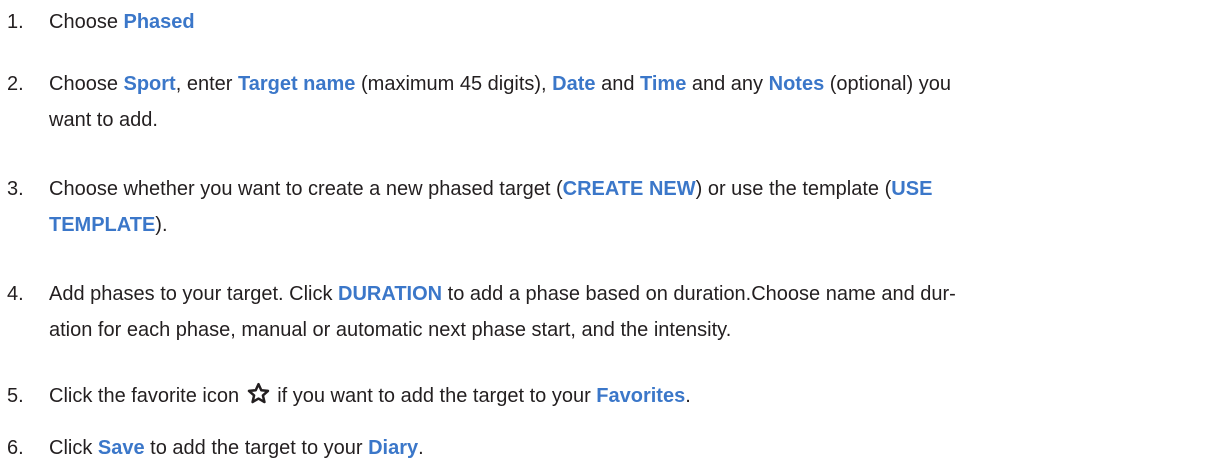 The height and width of the screenshot is (468, 1225). Describe the element at coordinates (102, 225) in the screenshot. I see `keyword-highlight: TEMPLATE` at that location.